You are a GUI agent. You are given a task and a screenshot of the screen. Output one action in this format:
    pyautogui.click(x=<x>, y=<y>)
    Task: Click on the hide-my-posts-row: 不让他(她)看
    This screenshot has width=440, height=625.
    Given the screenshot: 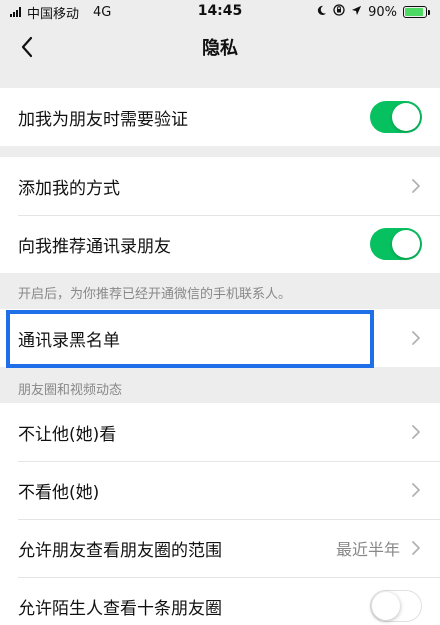 What is the action you would take?
    pyautogui.click(x=220, y=432)
    